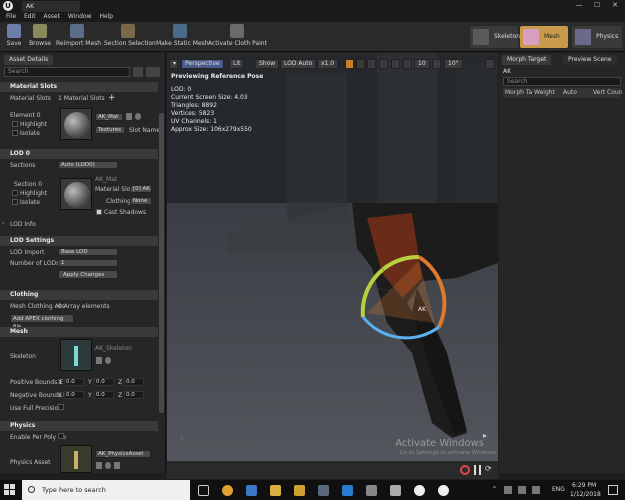 The image size is (625, 500). I want to click on morph-search-input: Search, so click(562, 81).